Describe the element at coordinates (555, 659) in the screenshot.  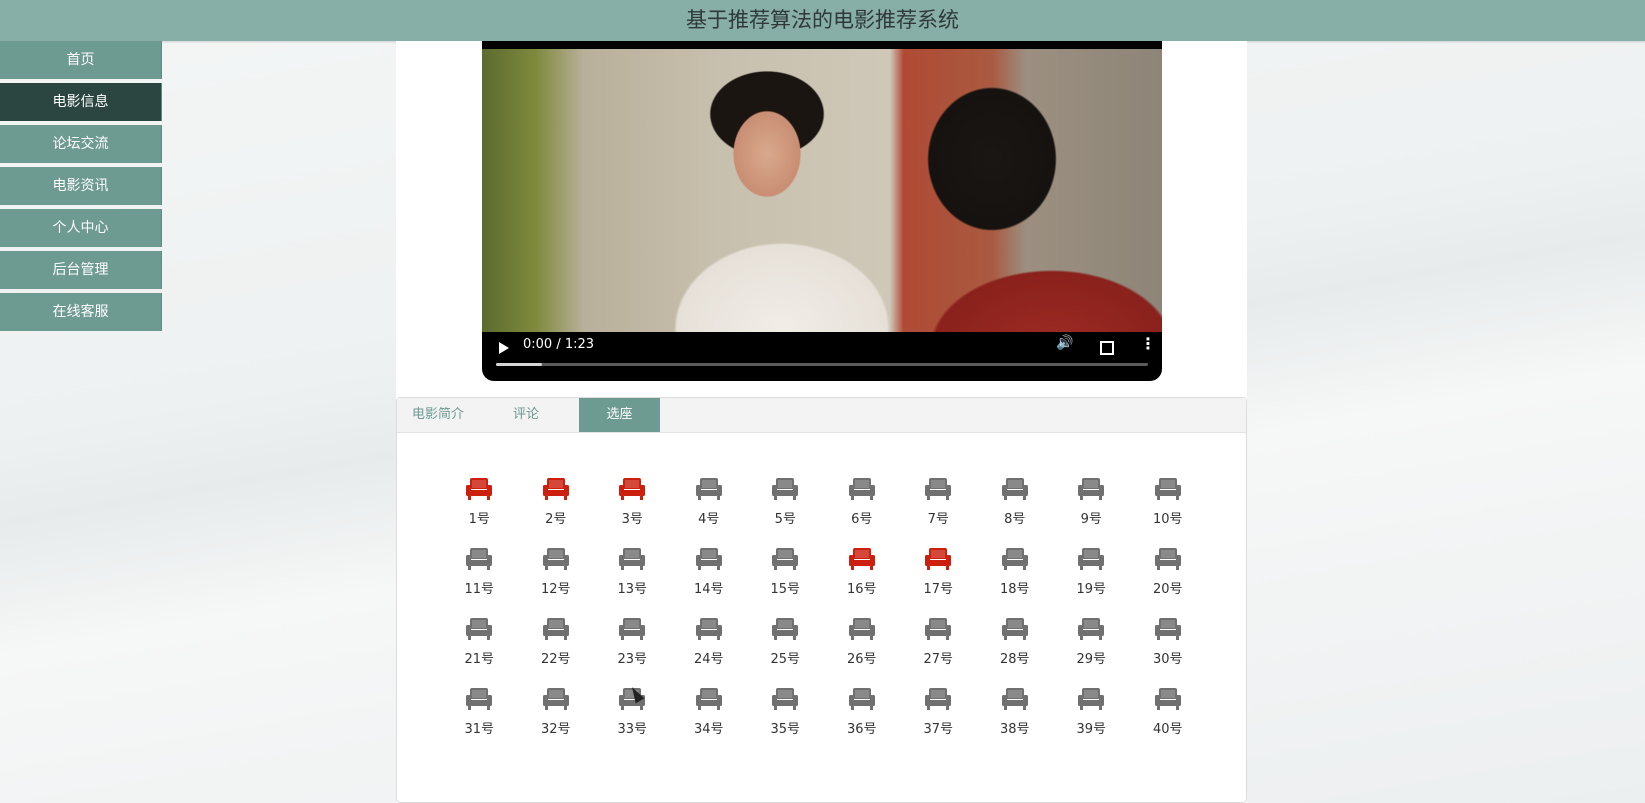
I see `seat-label: 22号` at that location.